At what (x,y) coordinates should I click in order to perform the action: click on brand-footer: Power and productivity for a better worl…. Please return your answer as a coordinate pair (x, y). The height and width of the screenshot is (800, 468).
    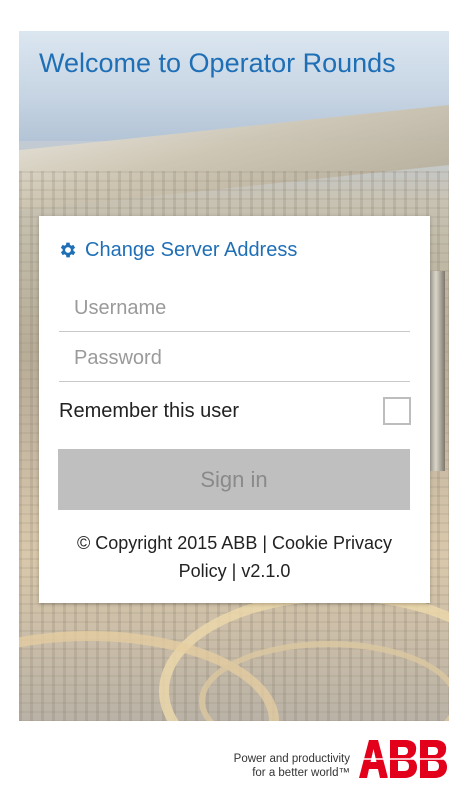
    Looking at the image, I should click on (234, 760).